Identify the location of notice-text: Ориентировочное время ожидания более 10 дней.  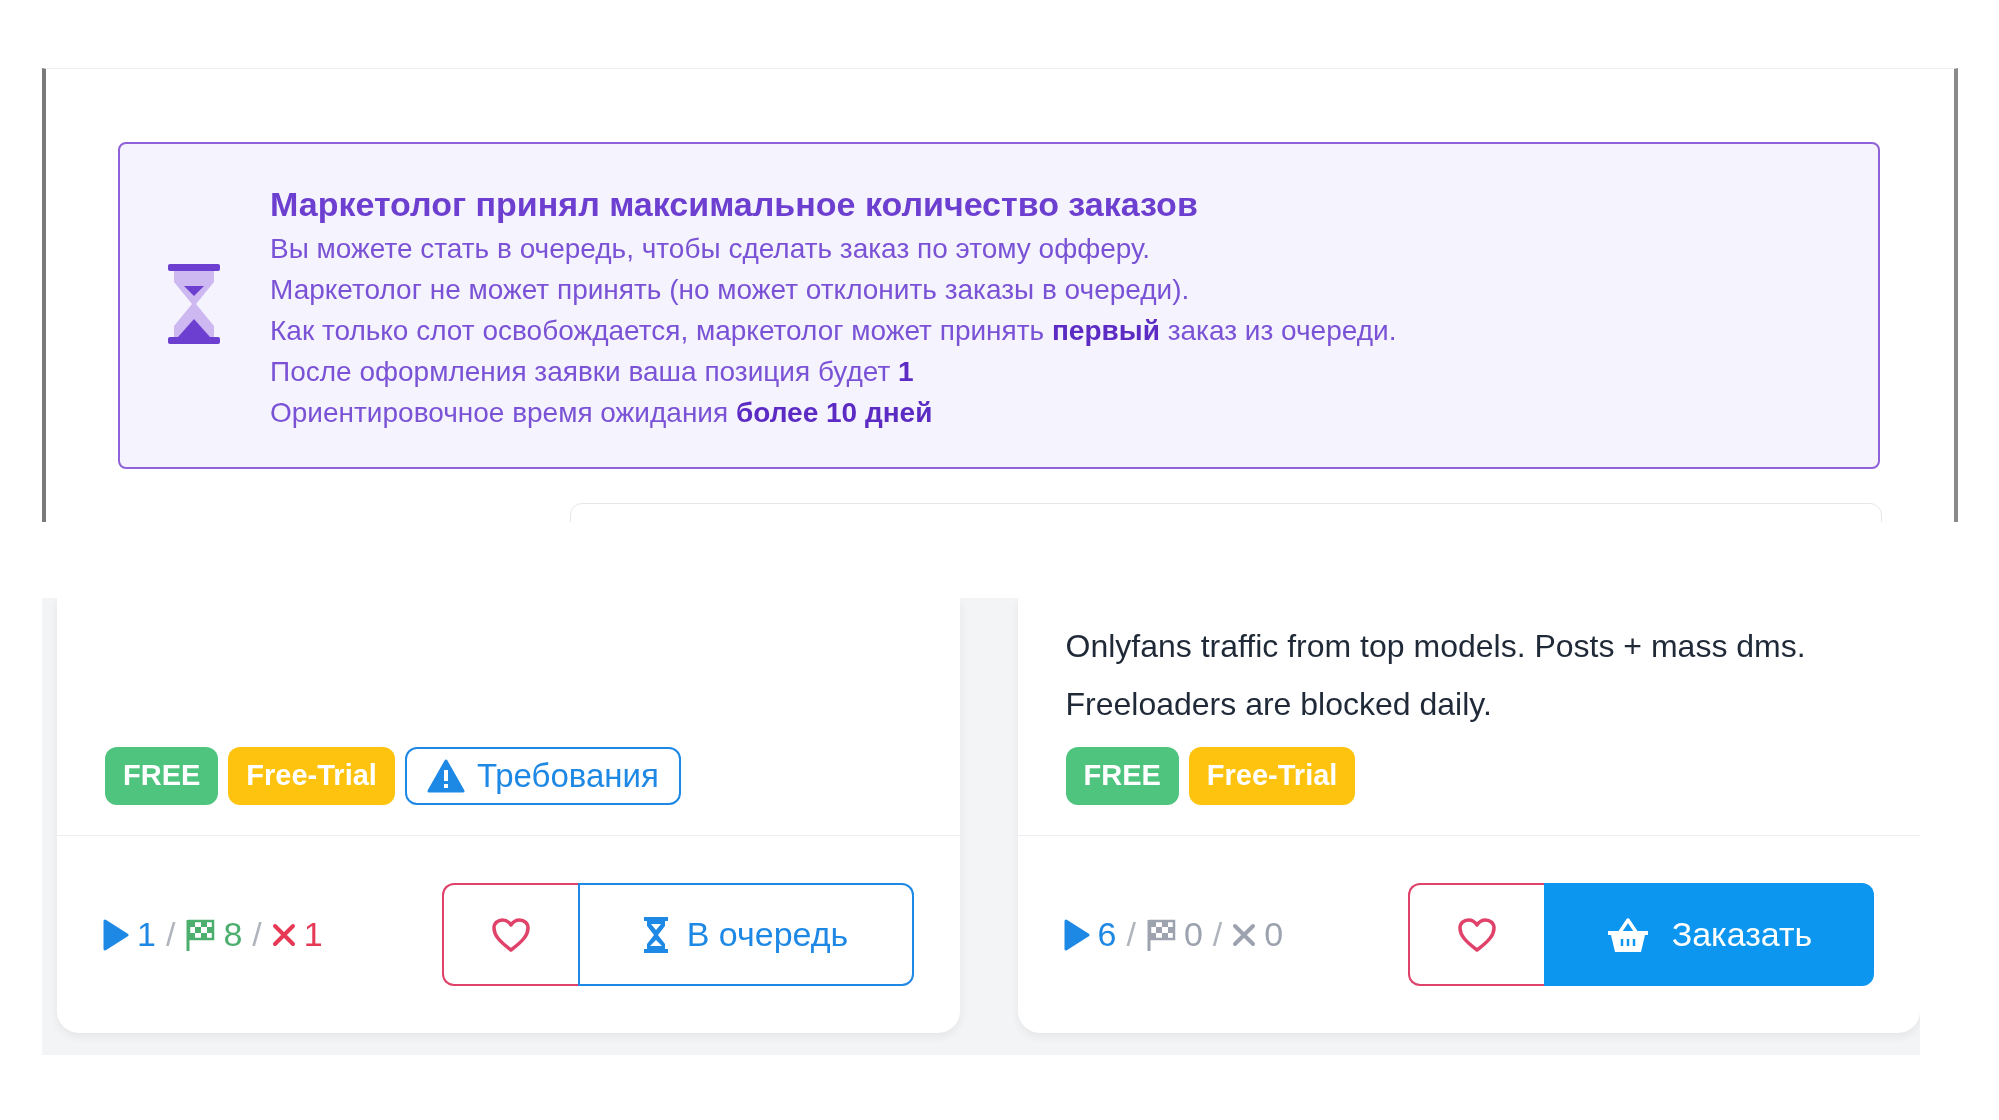
(602, 413).